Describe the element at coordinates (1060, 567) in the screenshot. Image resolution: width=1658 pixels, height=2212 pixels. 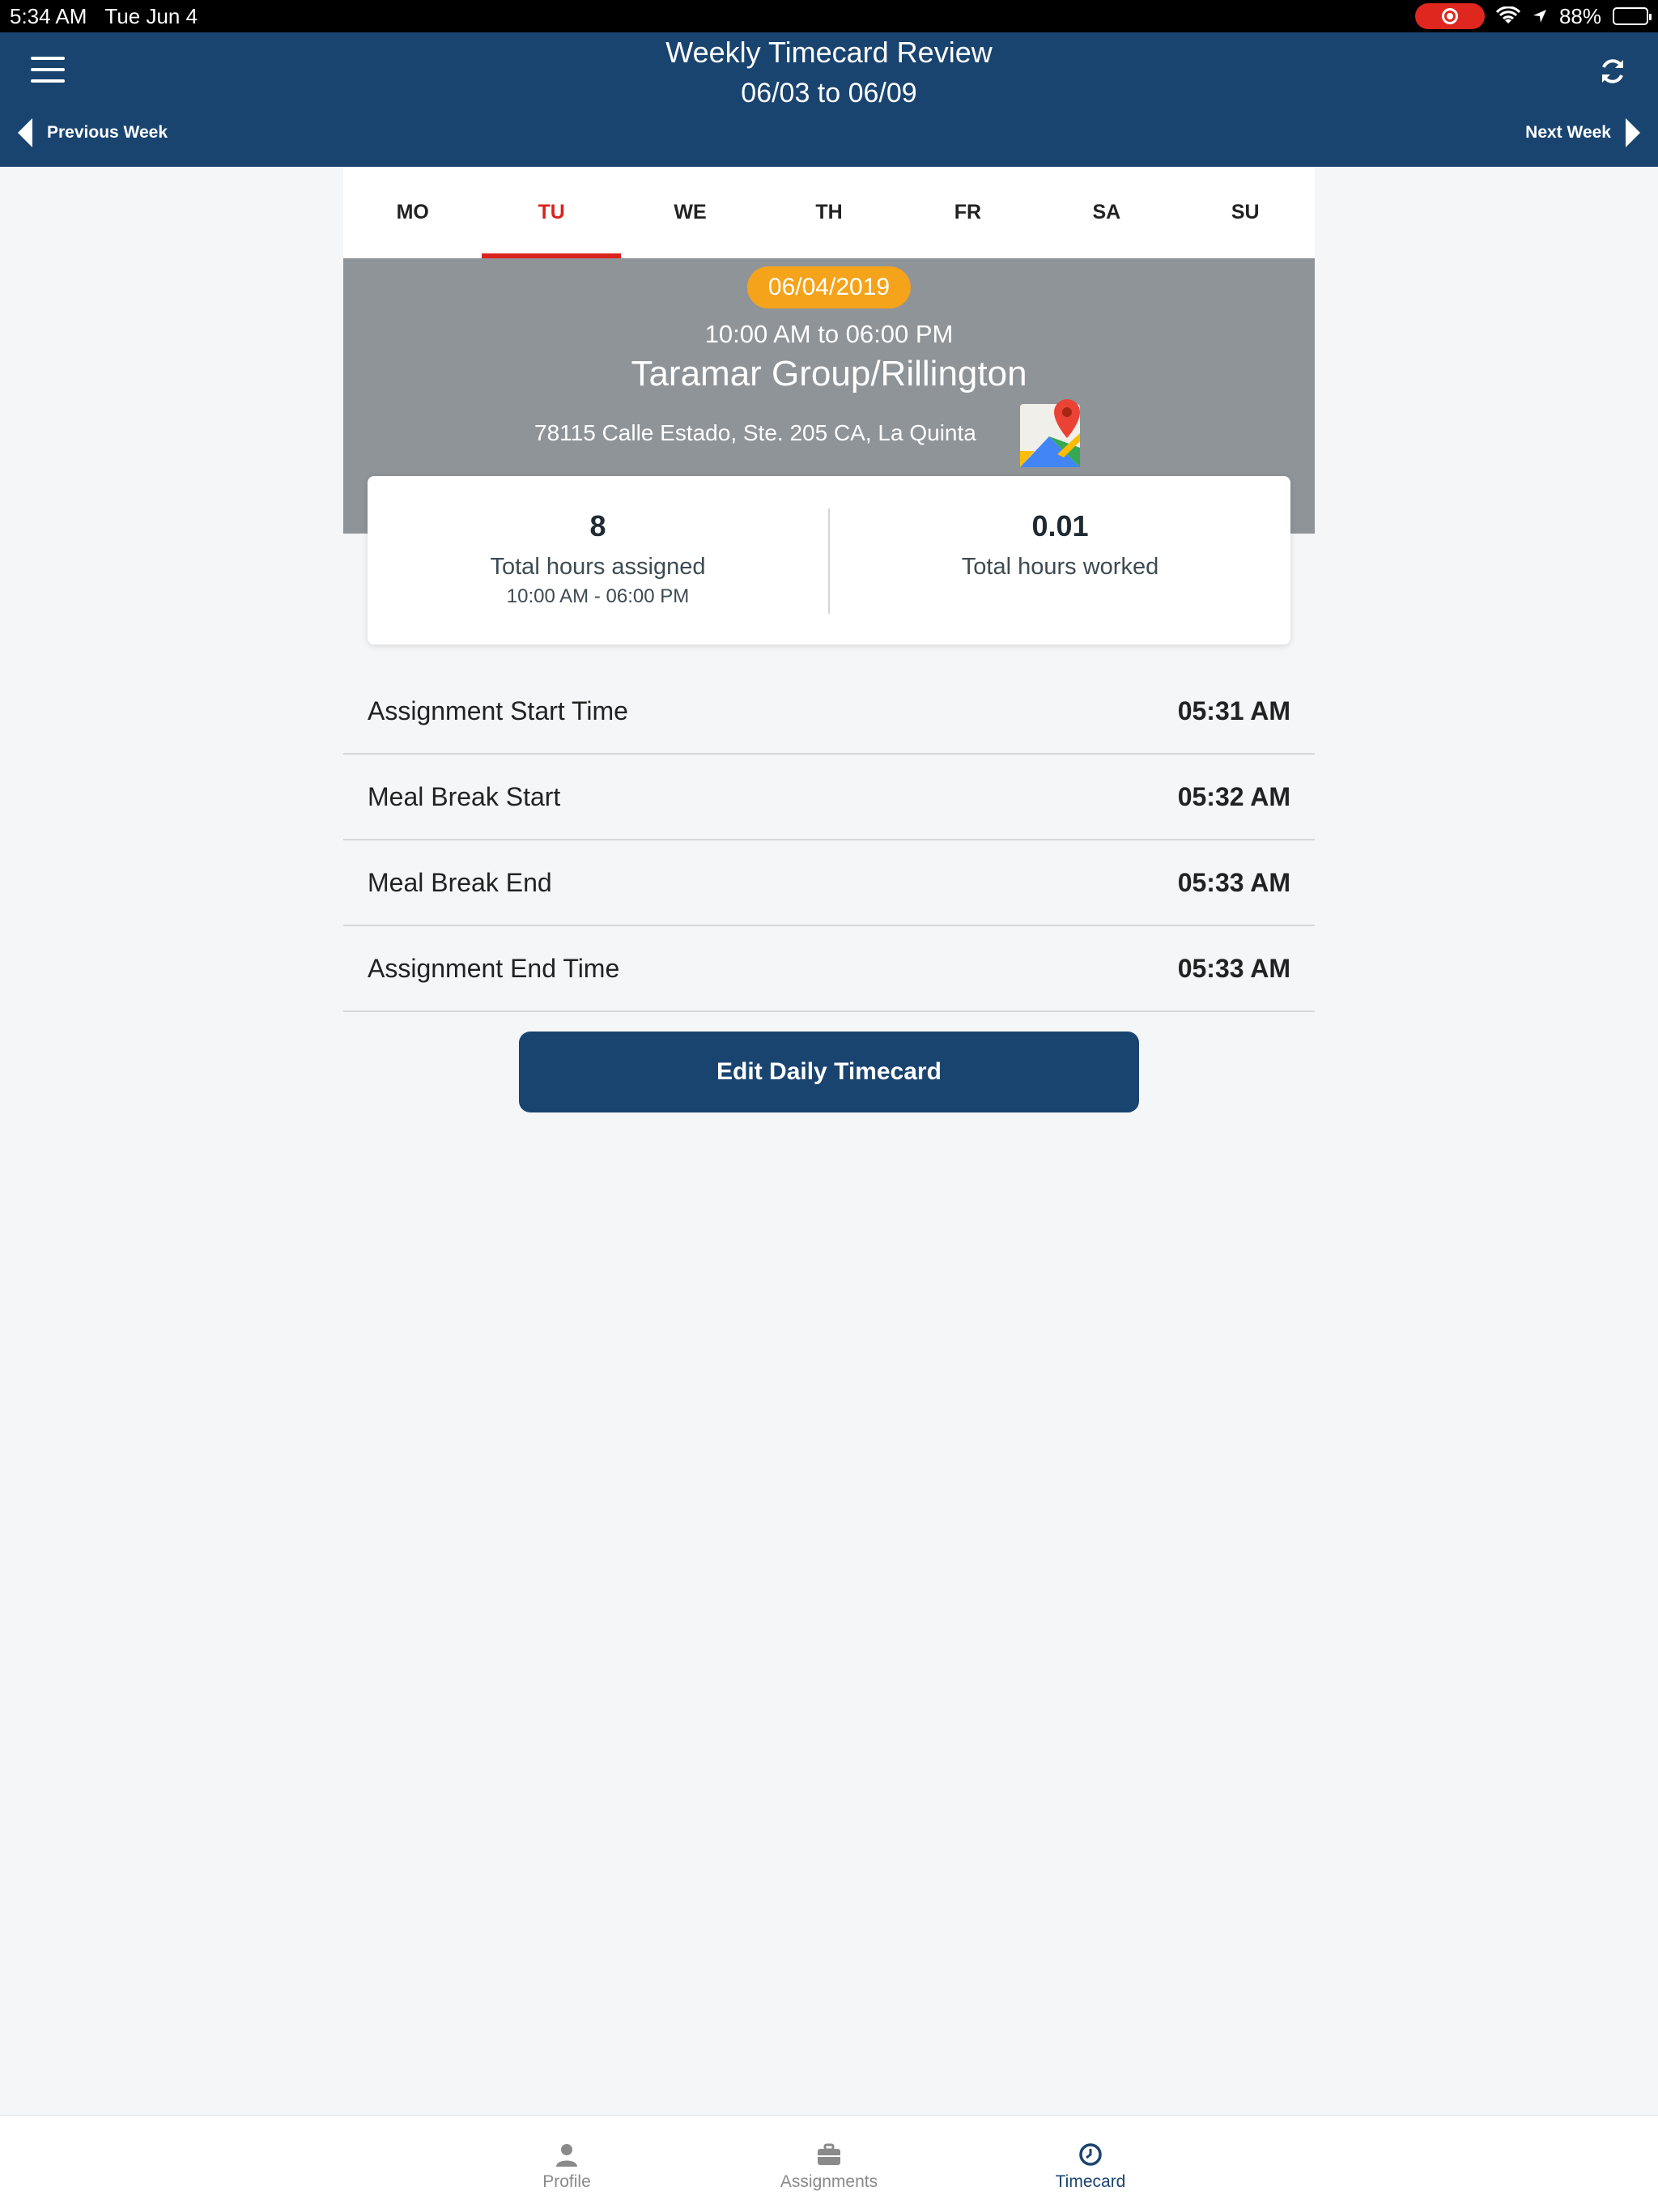
I see `hours-worked-label: Total hours worked` at that location.